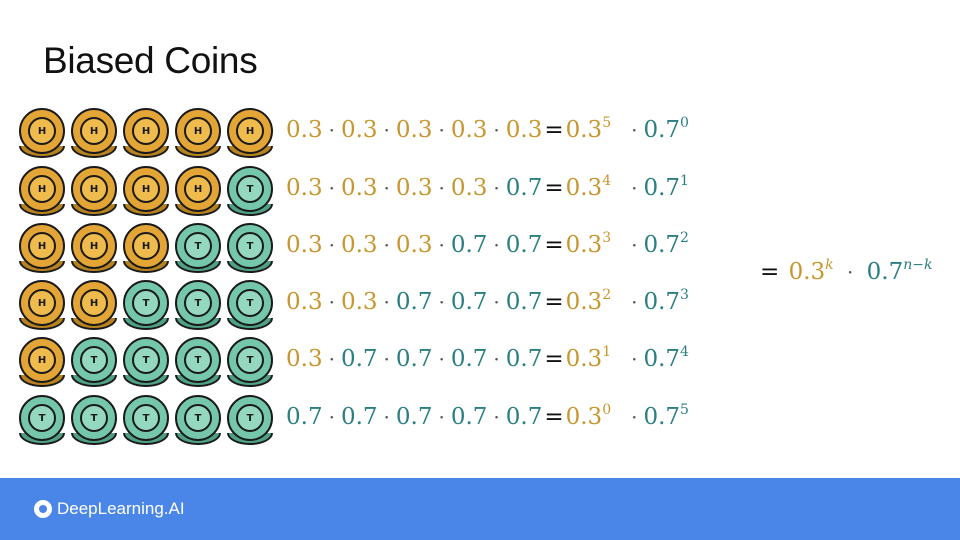  Describe the element at coordinates (684, 123) in the screenshot. I see `tails-exponent: 0` at that location.